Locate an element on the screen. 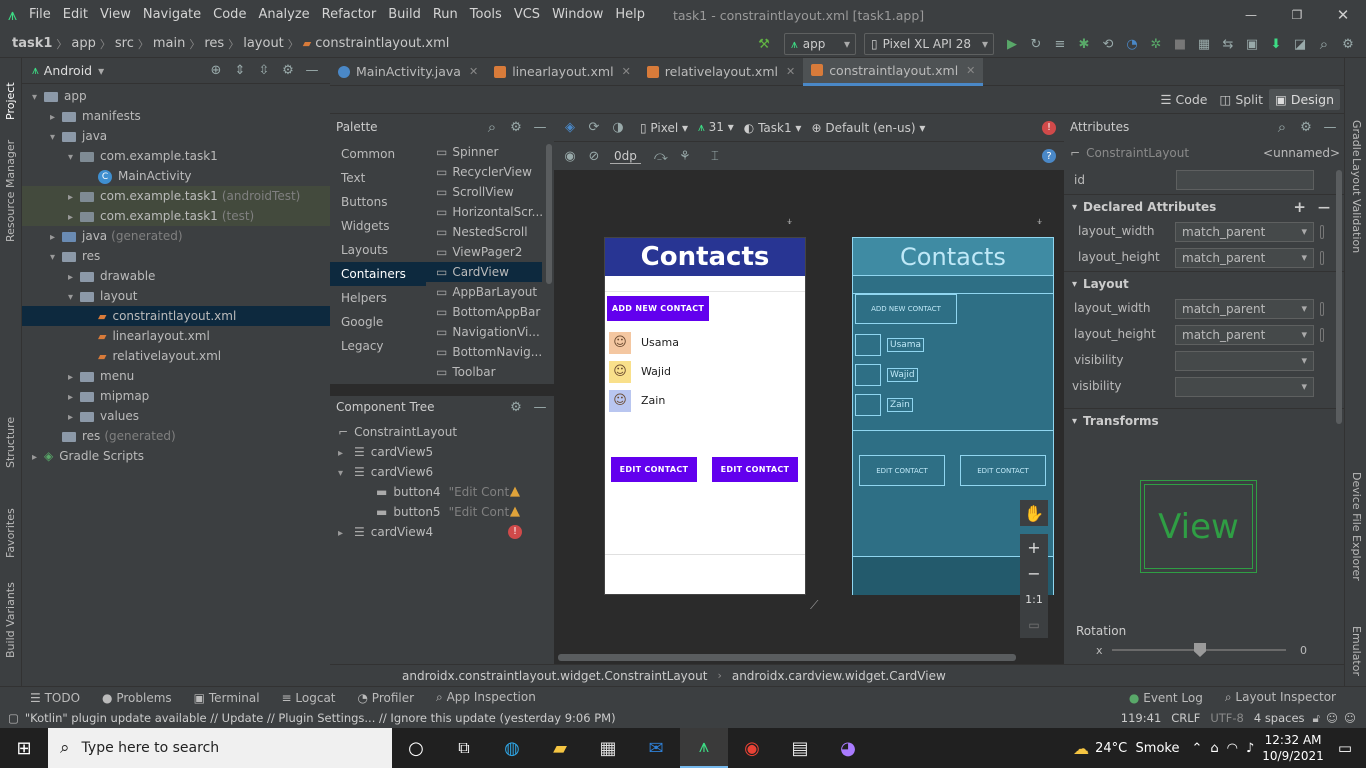 This screenshot has width=1366, height=768. tab-relativelayout-xml: relativelayout.xml ✕ is located at coordinates (721, 72).